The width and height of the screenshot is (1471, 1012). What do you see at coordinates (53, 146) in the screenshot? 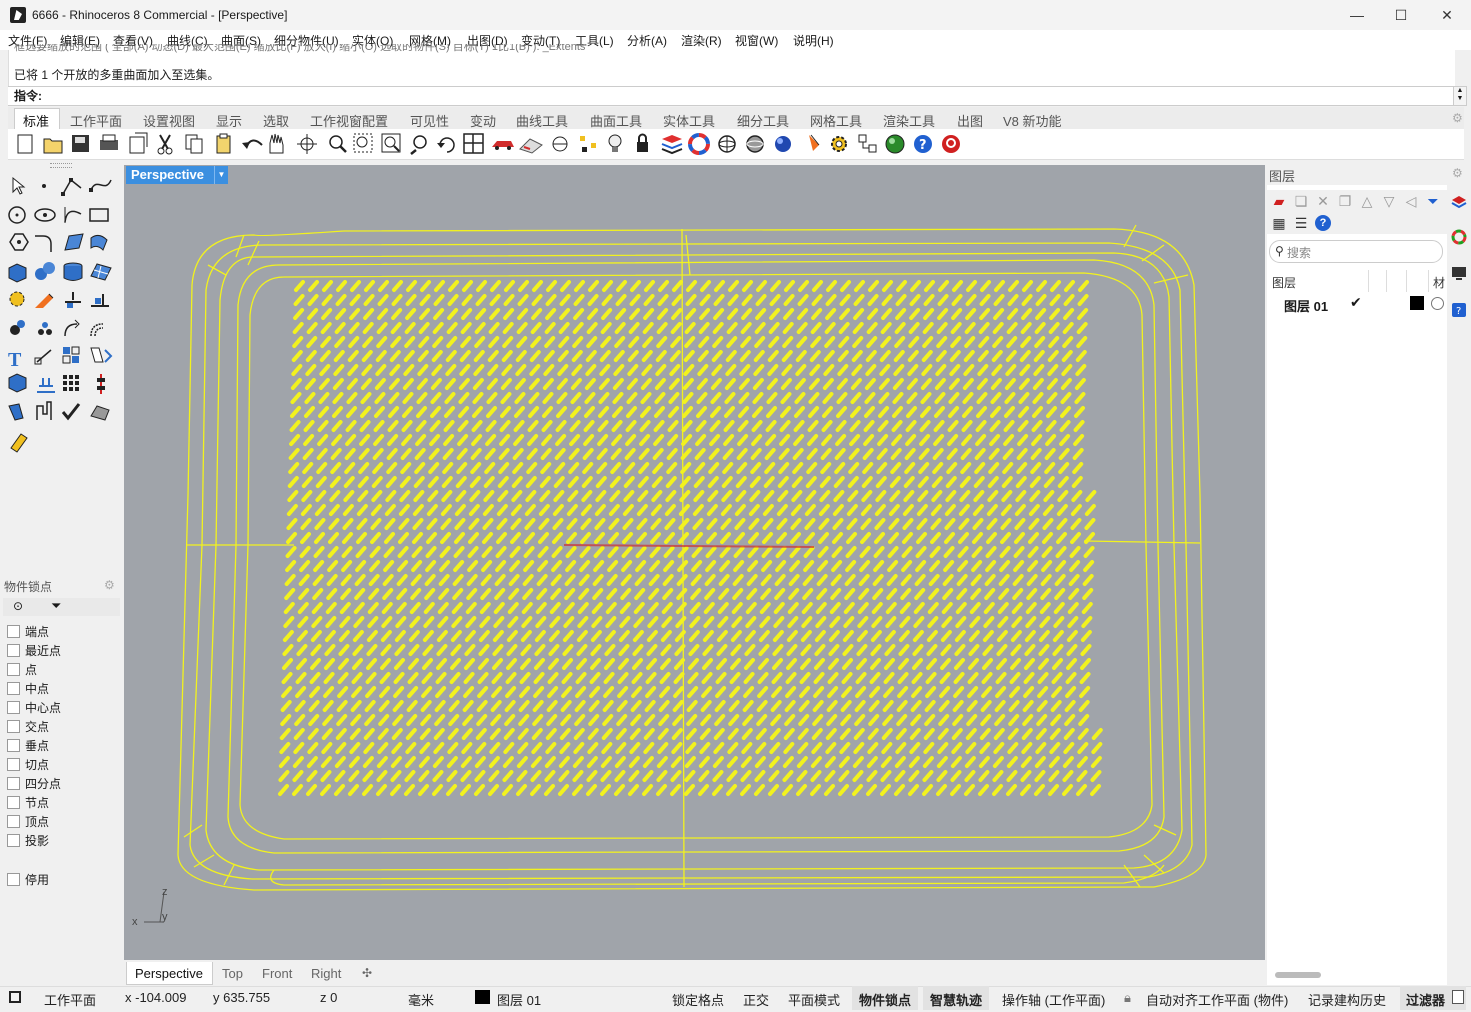
I see `open-file-icon` at bounding box center [53, 146].